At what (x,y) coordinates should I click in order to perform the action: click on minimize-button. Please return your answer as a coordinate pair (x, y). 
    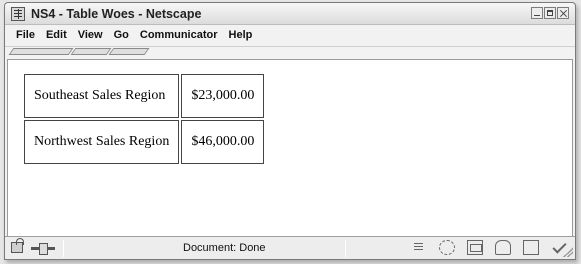
    Looking at the image, I should click on (537, 13).